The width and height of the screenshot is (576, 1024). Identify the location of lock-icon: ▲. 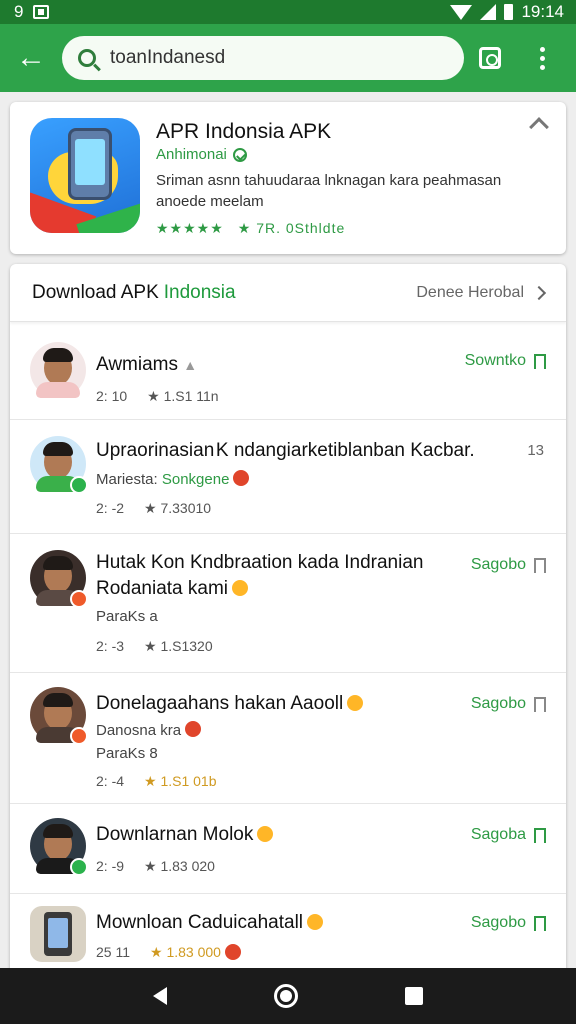
(190, 365).